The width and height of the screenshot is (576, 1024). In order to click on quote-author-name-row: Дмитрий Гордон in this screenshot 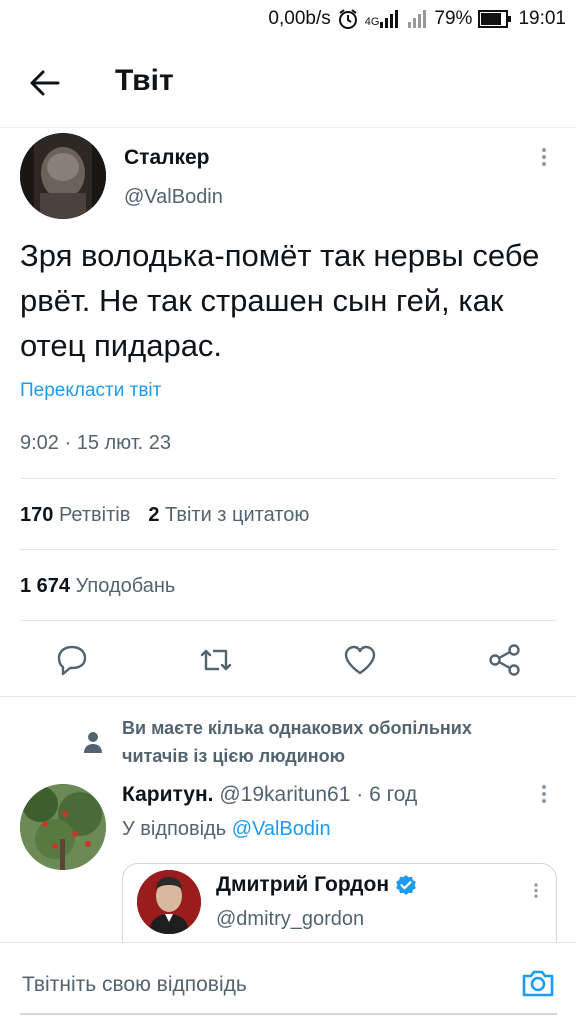, I will do `click(316, 885)`.